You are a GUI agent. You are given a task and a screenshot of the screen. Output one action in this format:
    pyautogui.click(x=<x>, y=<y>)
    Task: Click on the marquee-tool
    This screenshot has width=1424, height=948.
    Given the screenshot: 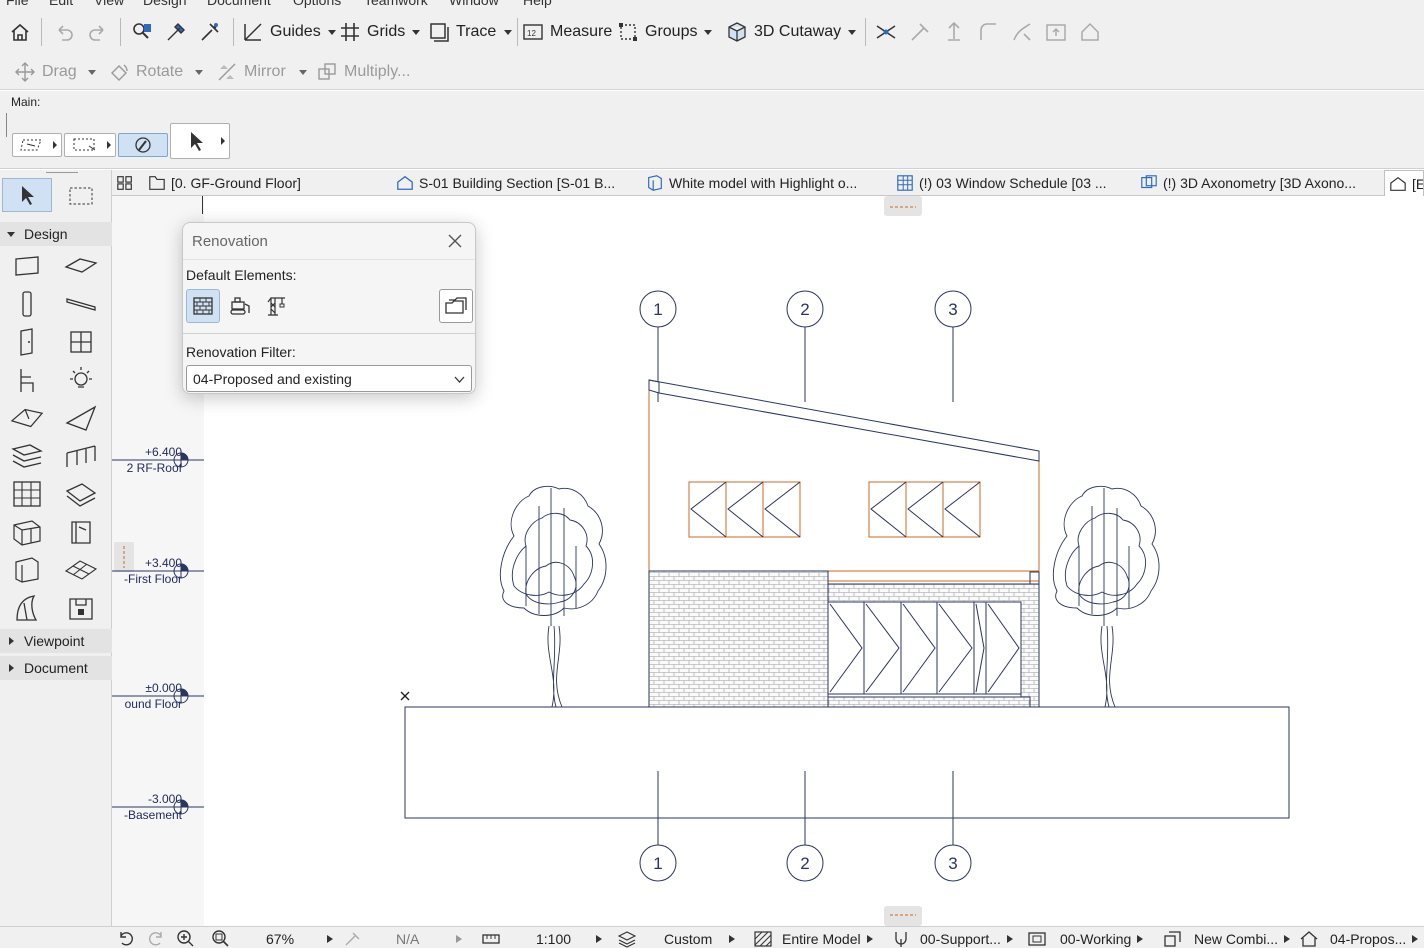 What is the action you would take?
    pyautogui.click(x=81, y=196)
    